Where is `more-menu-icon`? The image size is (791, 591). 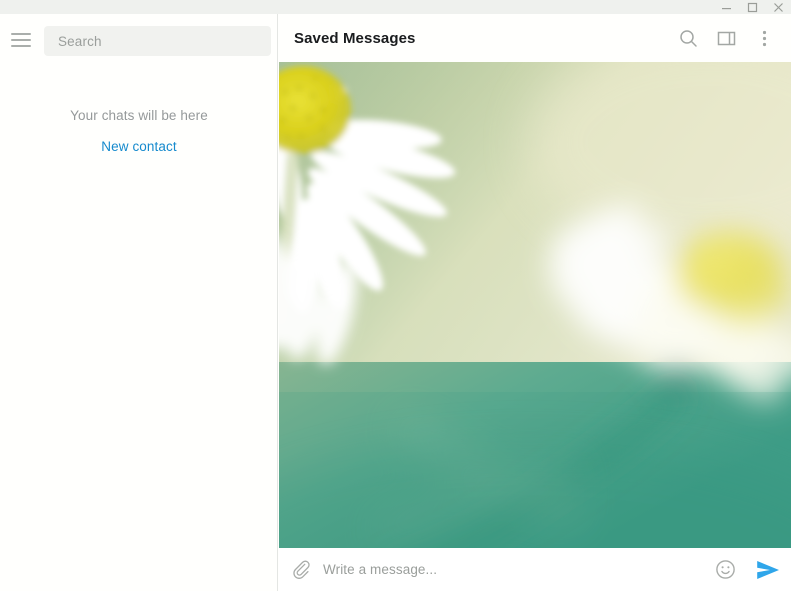
more-menu-icon is located at coordinates (764, 38).